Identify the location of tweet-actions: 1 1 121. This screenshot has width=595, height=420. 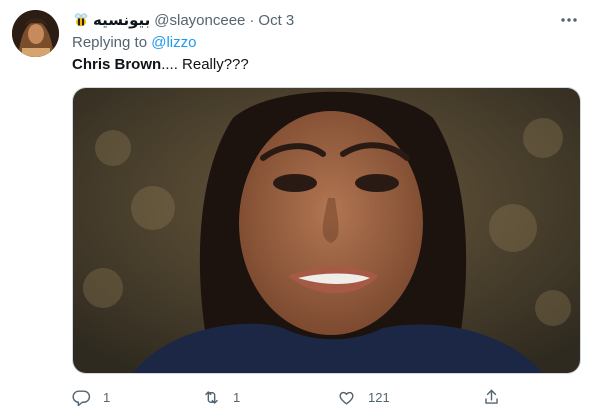
(292, 397).